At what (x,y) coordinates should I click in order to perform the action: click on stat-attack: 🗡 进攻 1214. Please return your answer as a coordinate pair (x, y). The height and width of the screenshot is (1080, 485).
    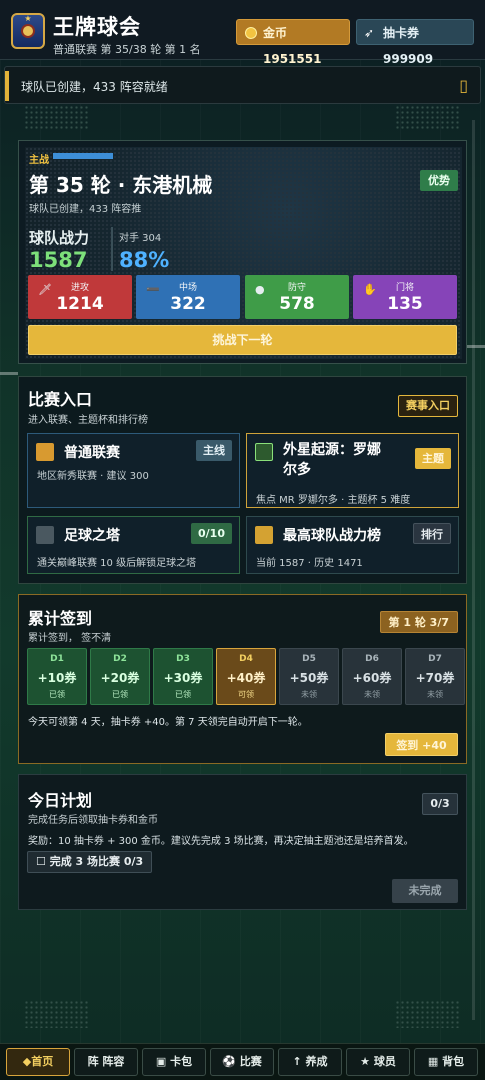
    Looking at the image, I should click on (80, 297).